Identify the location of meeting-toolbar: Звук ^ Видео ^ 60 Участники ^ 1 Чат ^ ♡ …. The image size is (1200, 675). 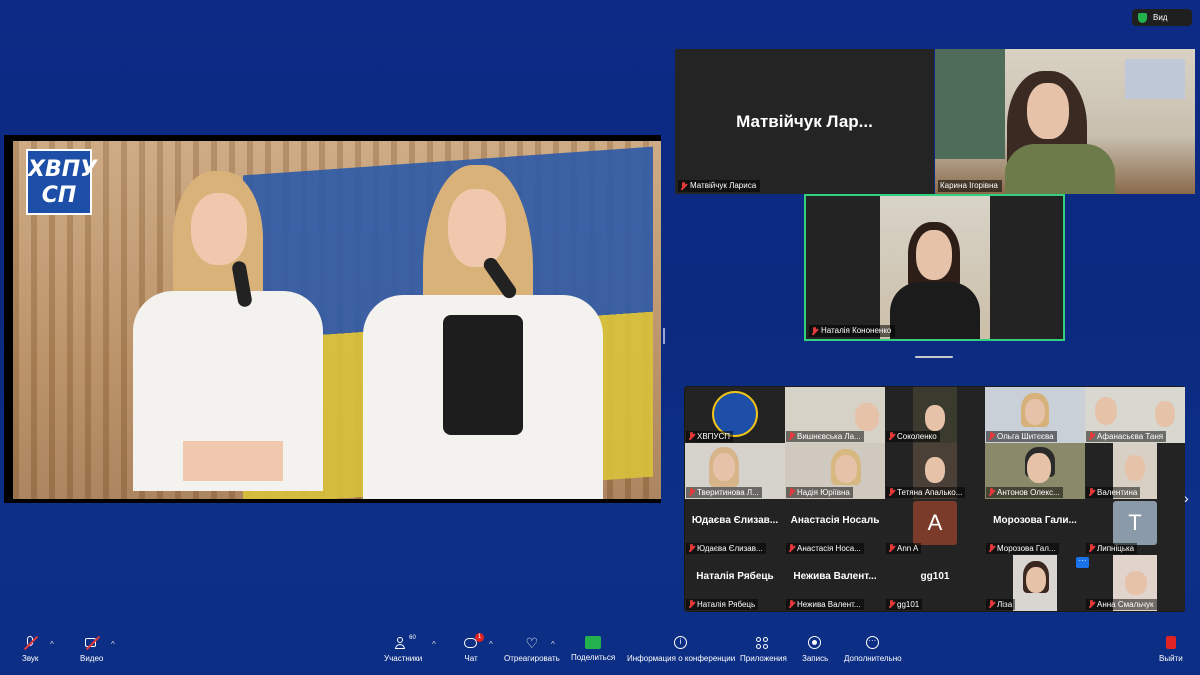
(600, 653).